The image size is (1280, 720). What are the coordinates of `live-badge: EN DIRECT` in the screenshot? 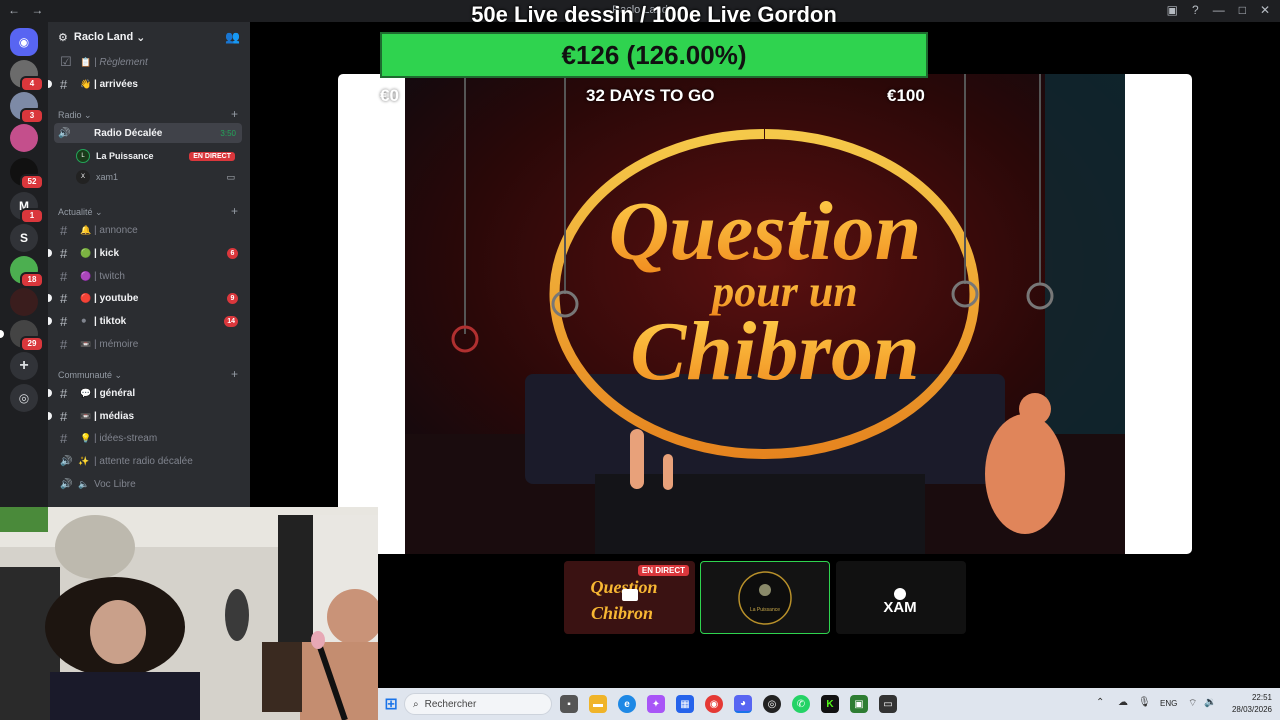 It's located at (212, 156).